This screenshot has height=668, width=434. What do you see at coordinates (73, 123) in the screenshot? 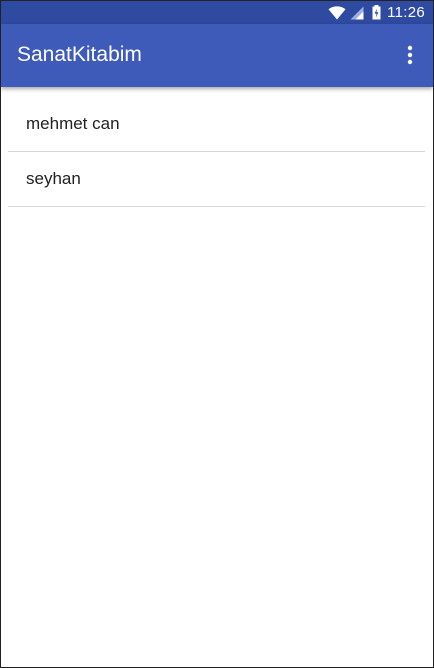
I see `list-item-label: mehmet can` at bounding box center [73, 123].